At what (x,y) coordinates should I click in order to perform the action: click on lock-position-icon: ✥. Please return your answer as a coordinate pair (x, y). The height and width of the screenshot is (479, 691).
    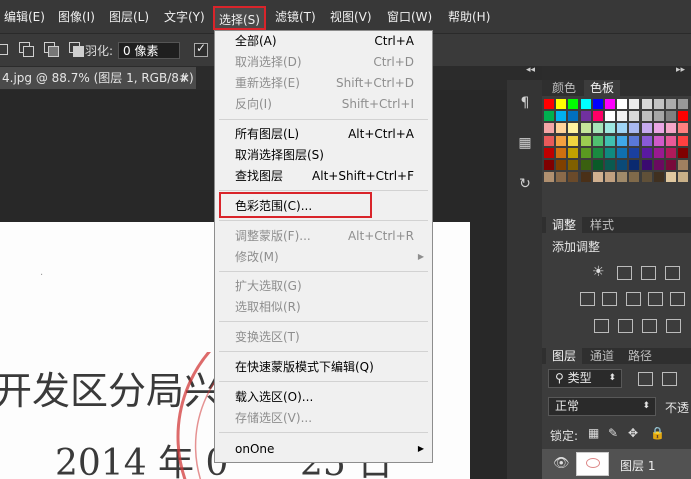
    Looking at the image, I should click on (633, 433).